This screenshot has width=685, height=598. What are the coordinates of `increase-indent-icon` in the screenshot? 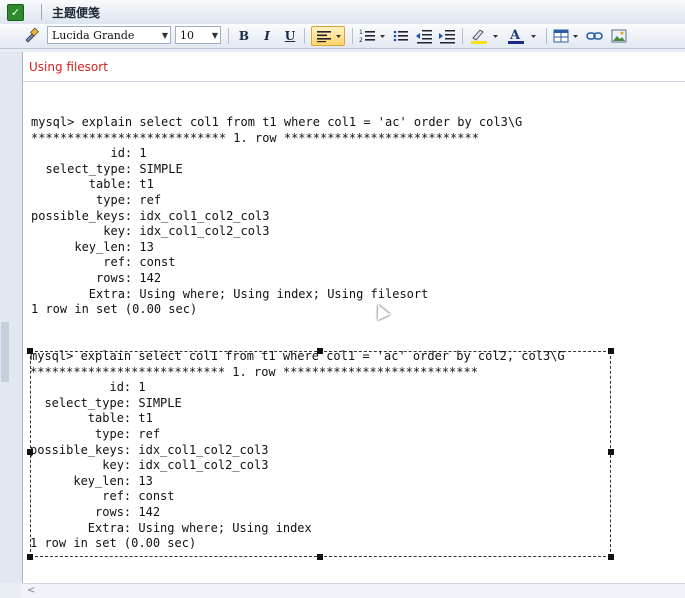 It's located at (447, 37).